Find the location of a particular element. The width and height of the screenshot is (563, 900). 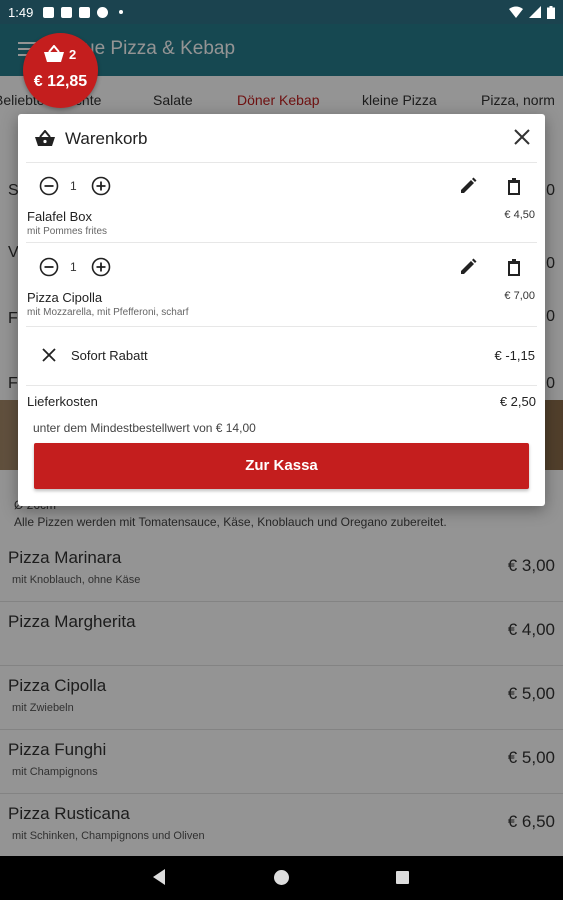

discount-row: Sofort Rabatt € -1,15 is located at coordinates (281, 356).